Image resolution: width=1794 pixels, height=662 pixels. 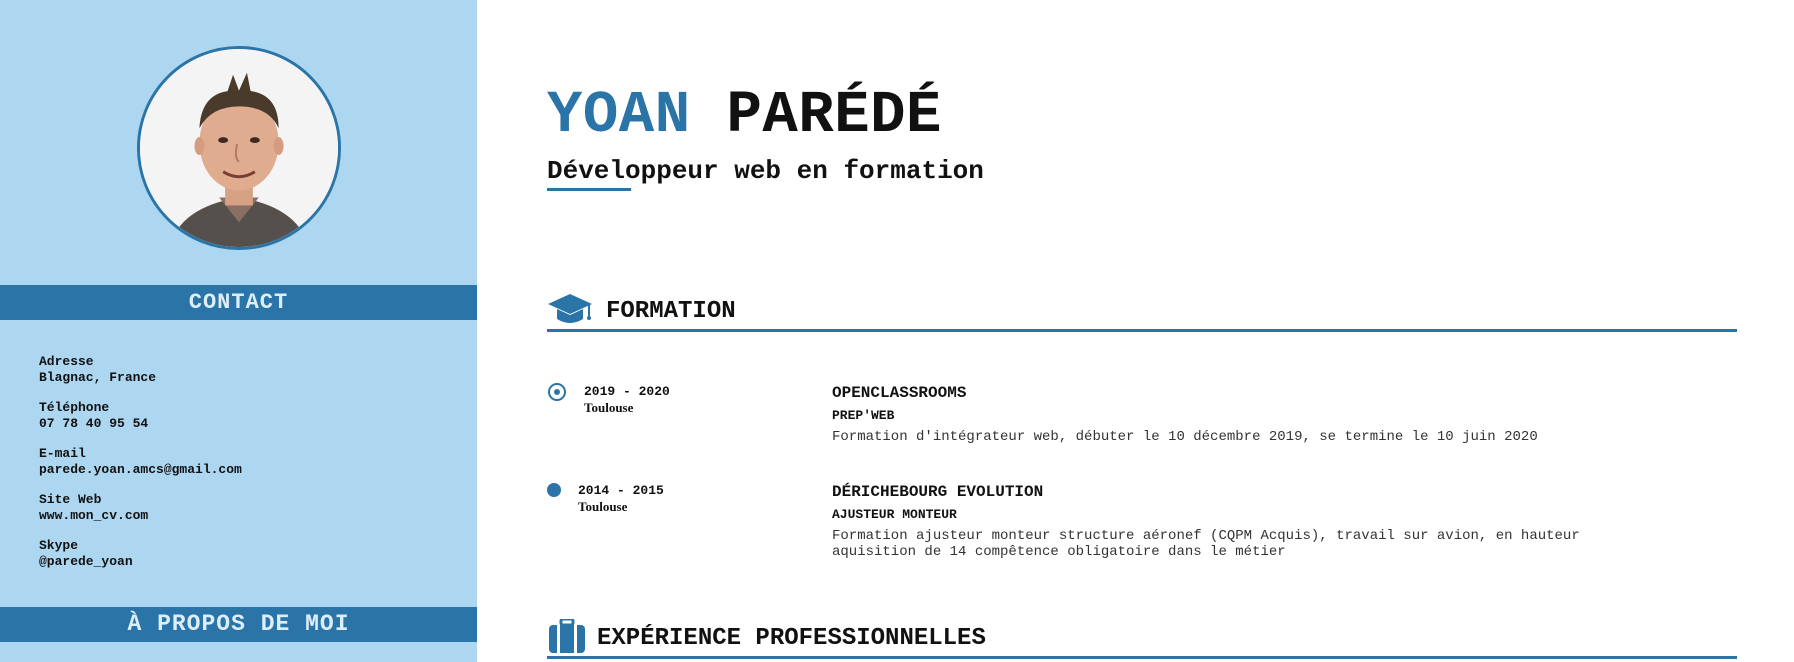 What do you see at coordinates (570, 636) in the screenshot?
I see `briefcase-icon` at bounding box center [570, 636].